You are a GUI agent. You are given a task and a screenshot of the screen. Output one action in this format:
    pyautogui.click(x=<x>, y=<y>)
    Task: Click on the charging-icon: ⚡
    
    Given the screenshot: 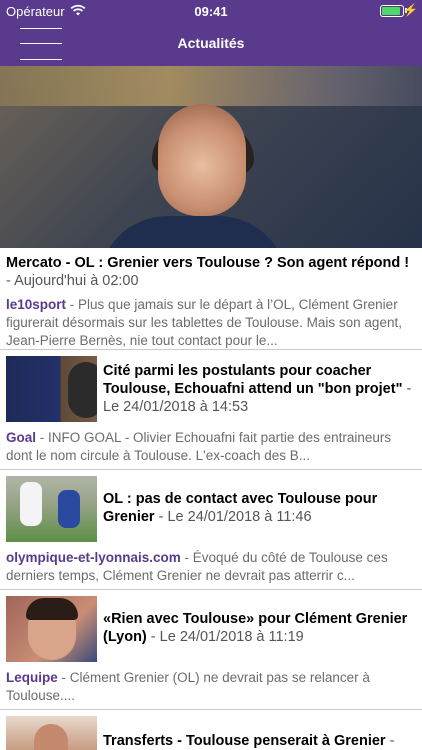 What is the action you would take?
    pyautogui.click(x=410, y=10)
    